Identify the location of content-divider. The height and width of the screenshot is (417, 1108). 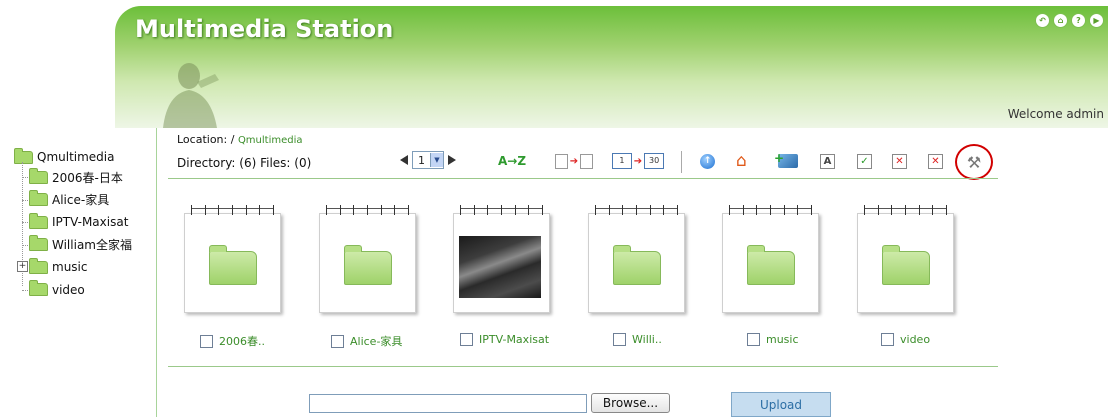
(583, 366).